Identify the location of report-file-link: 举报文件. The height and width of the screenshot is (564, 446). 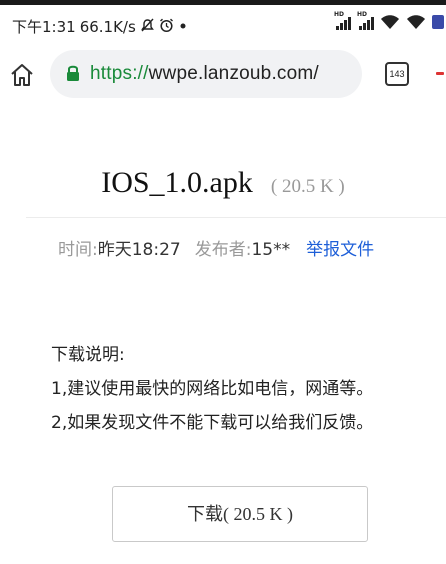
(340, 250).